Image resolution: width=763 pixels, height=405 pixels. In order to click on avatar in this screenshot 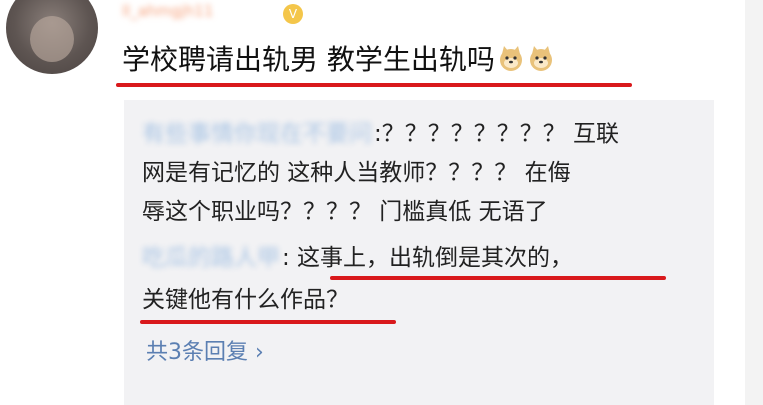, I will do `click(52, 37)`.